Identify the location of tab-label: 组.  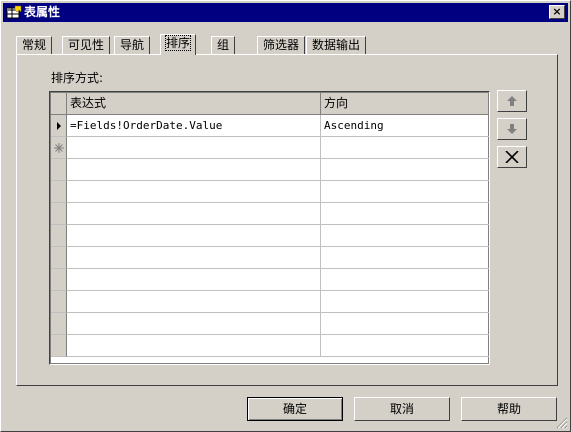
(223, 45).